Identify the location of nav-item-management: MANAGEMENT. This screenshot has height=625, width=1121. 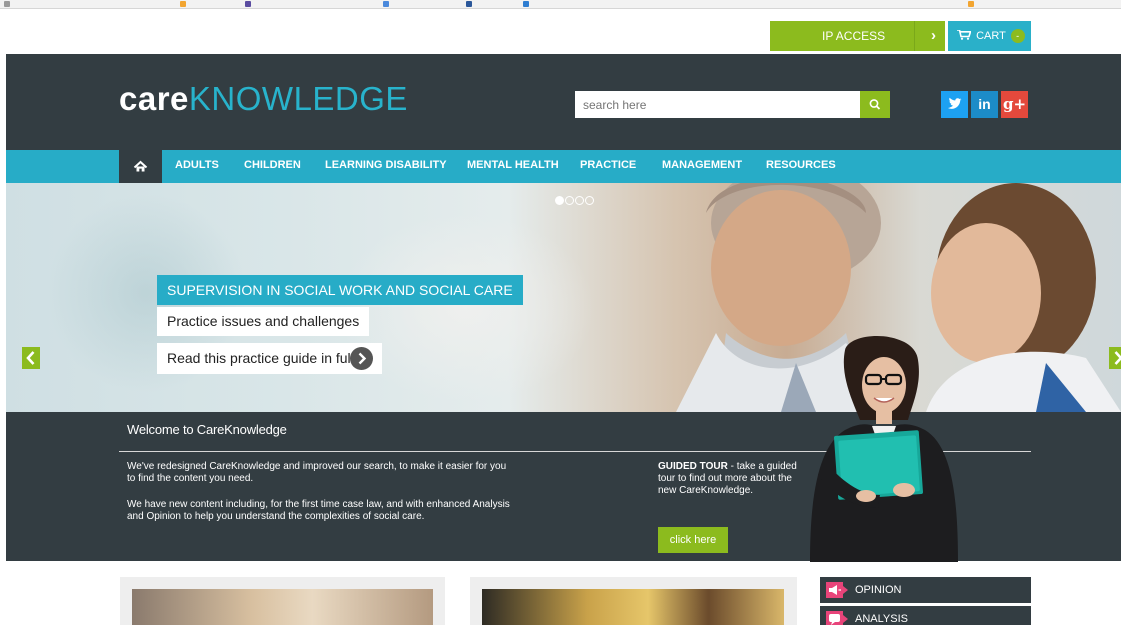
(702, 166).